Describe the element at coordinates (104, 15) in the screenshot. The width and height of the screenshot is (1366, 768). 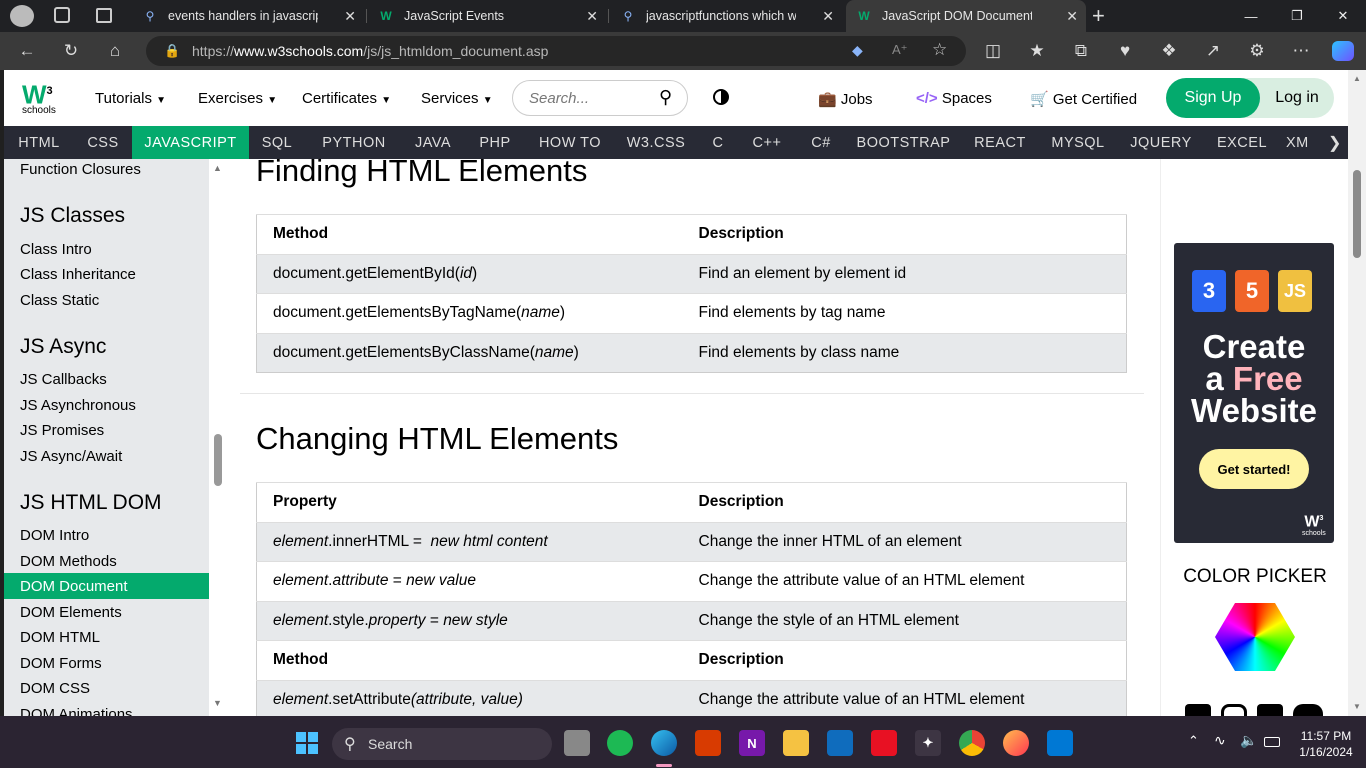
I see `vertical-tabs-icon` at that location.